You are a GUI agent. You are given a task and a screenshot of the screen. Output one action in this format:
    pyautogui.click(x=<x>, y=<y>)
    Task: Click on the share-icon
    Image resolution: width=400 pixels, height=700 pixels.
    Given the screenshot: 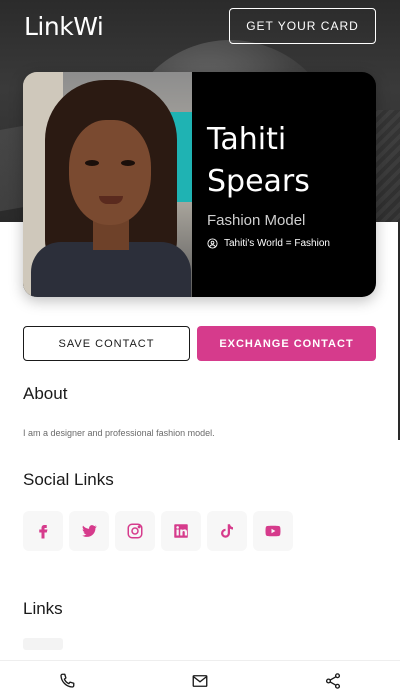 What is the action you would take?
    pyautogui.click(x=333, y=680)
    